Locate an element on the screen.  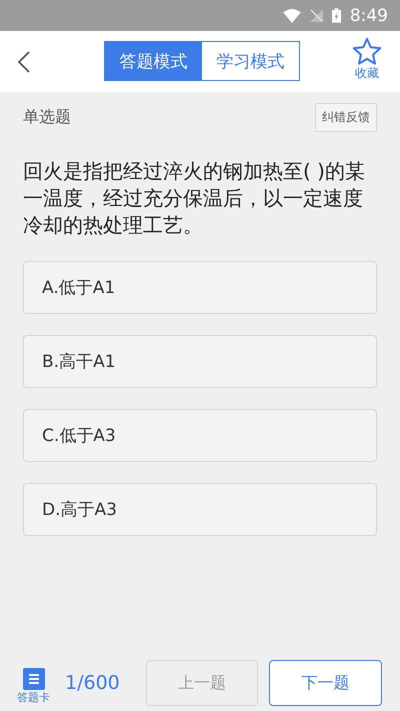
question-text: 回火是指把经过淬火的钢加热至( )的某一温度，经过充分保温后，以一定速度冷却的热处理工艺。 is located at coordinates (194, 198).